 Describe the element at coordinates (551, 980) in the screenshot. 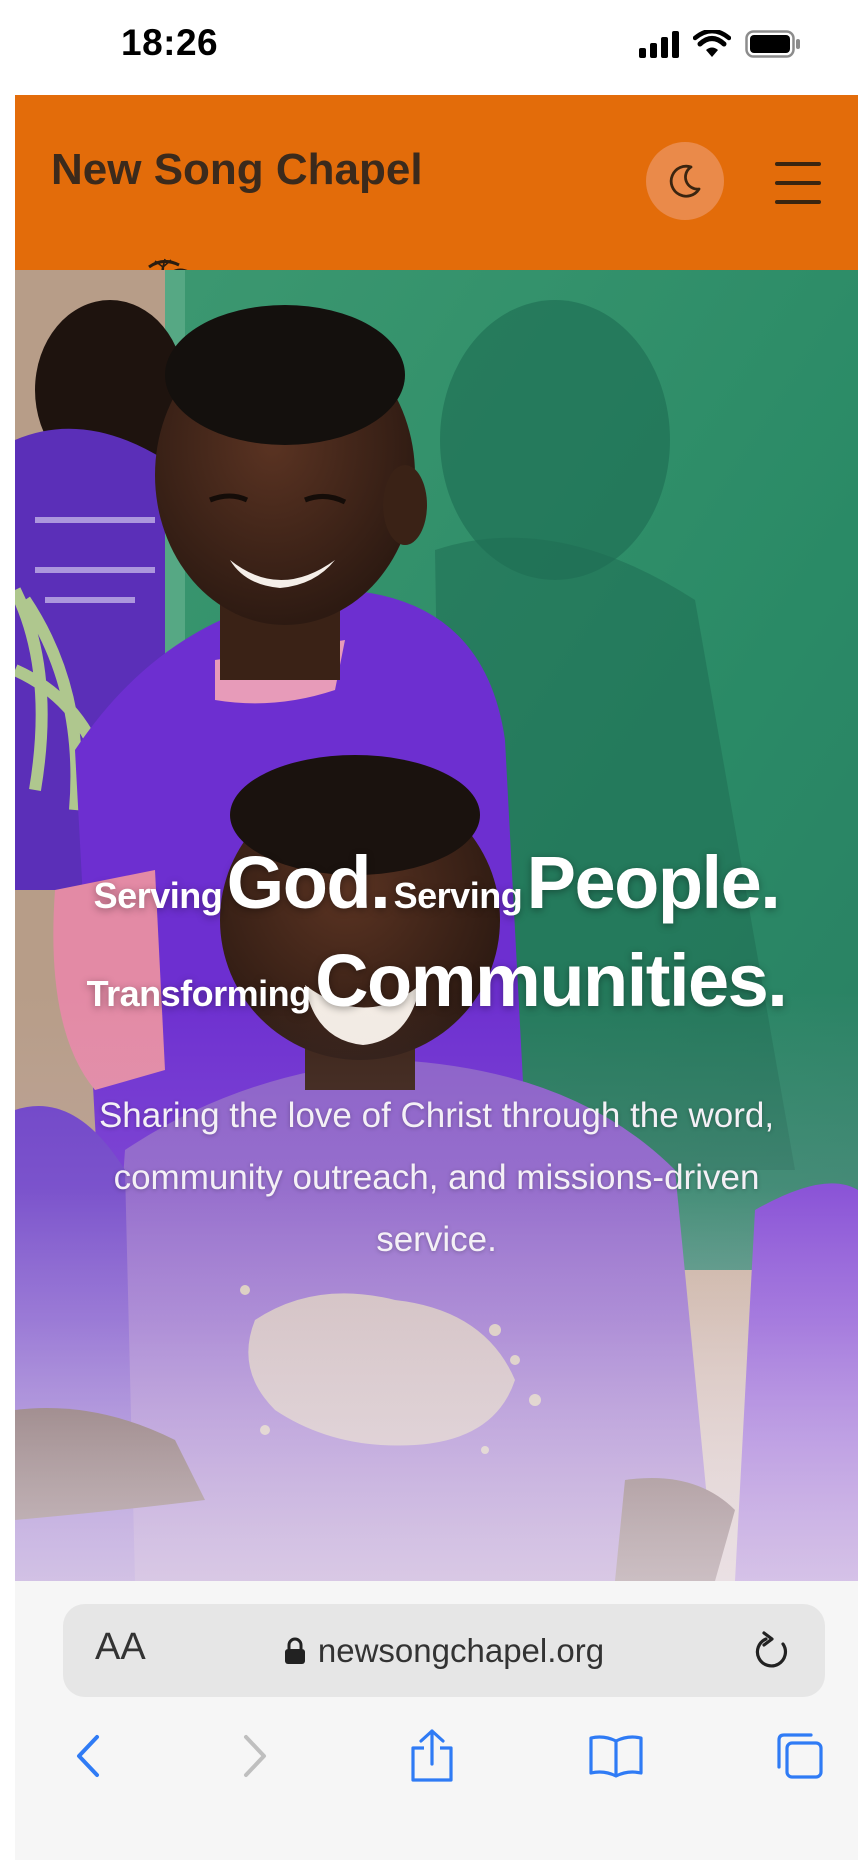

I see `headline-word: Communities.` at that location.